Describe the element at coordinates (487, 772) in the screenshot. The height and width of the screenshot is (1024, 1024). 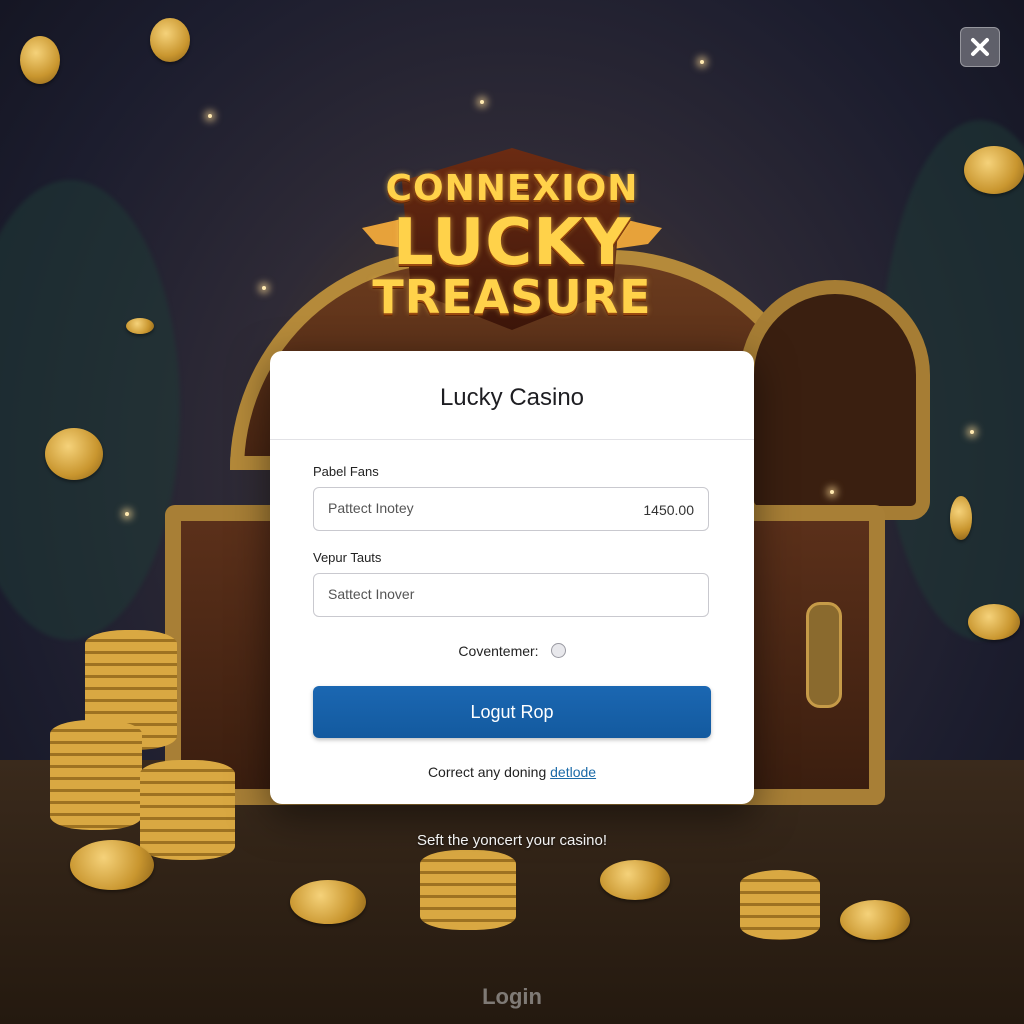
I see `footer-text: Correct any doning` at that location.